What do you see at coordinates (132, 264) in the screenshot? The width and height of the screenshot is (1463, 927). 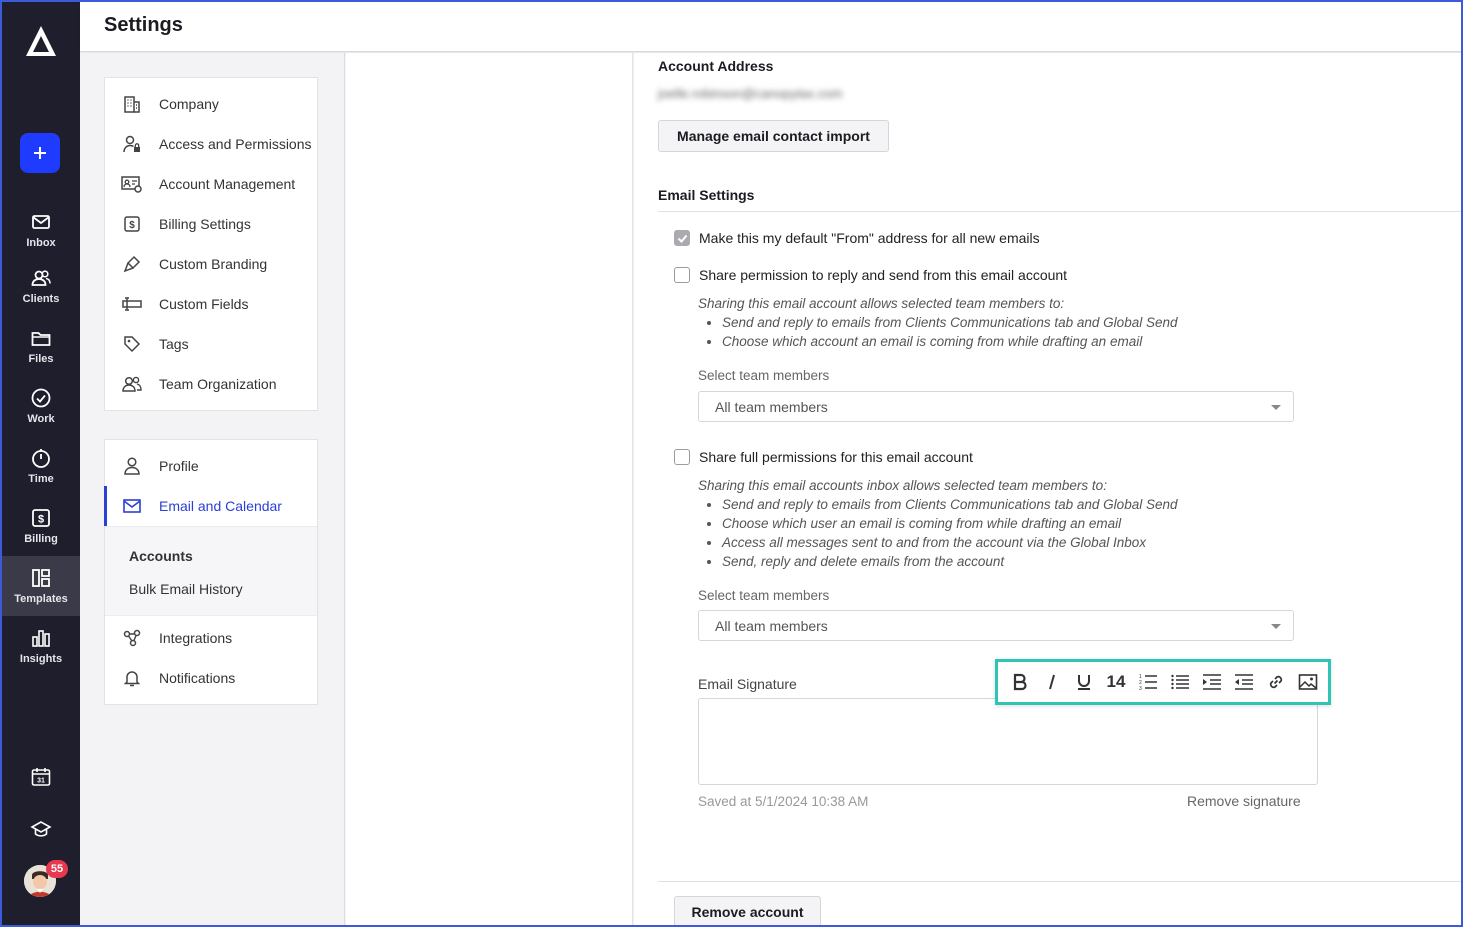 I see `brush-icon` at bounding box center [132, 264].